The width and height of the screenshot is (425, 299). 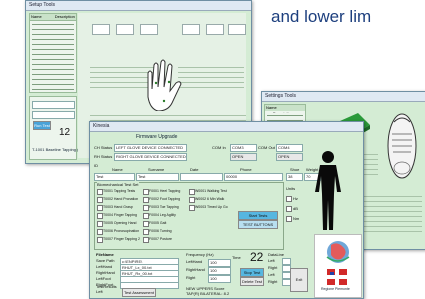 I want to click on header-tab: Firmware Upgrade, so click(x=156, y=137).